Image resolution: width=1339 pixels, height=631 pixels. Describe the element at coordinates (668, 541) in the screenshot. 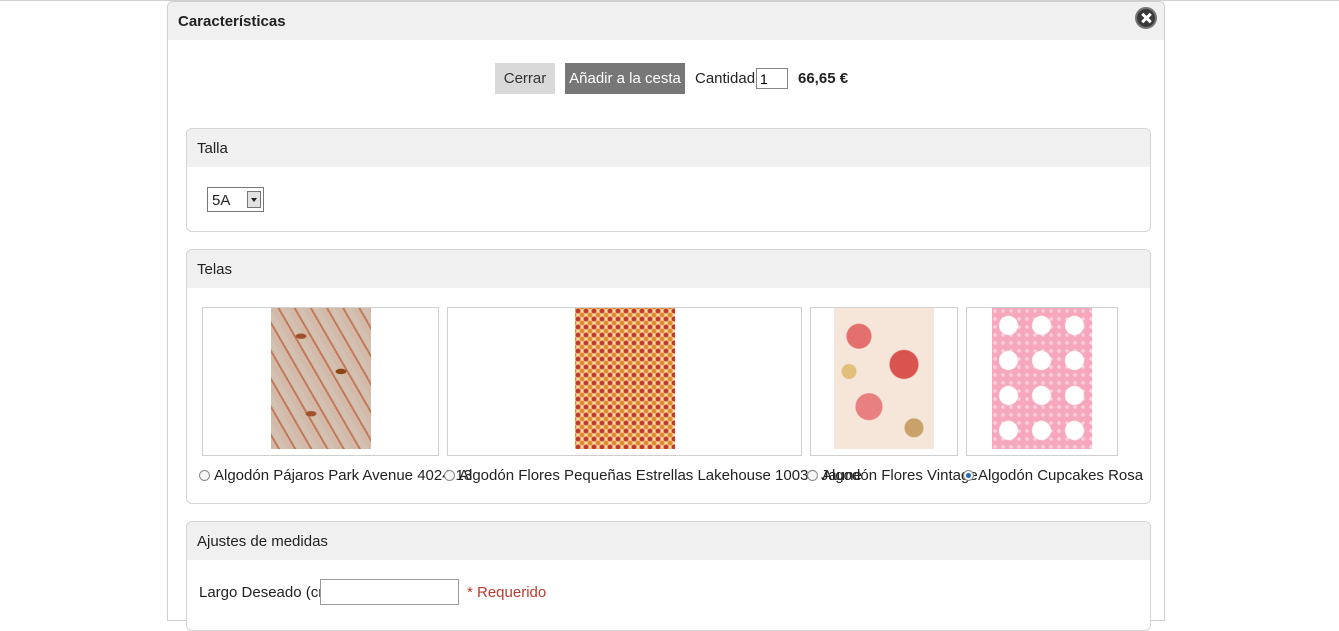

I see `ajustes-header: Ajustes de medidas` at that location.